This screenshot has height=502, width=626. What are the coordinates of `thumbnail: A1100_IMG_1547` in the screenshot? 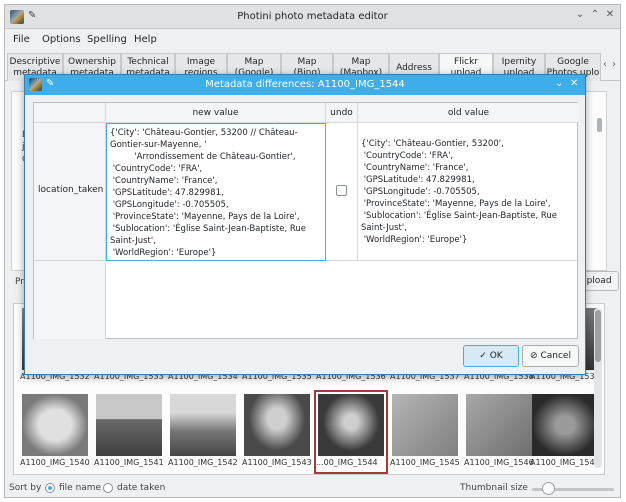 It's located at (565, 432).